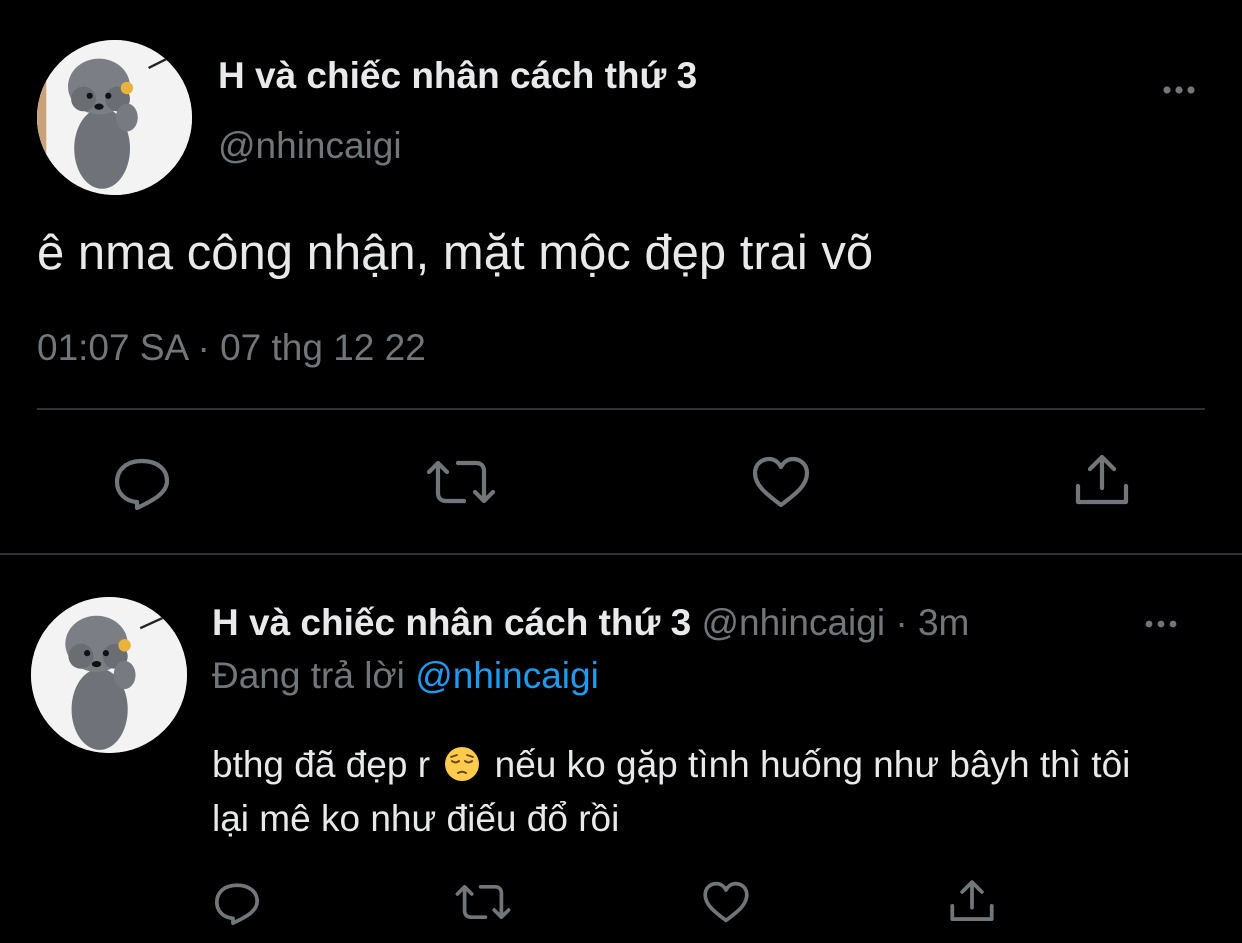 Image resolution: width=1242 pixels, height=943 pixels. Describe the element at coordinates (112, 347) in the screenshot. I see `tweet-time: 01:07 SA` at that location.